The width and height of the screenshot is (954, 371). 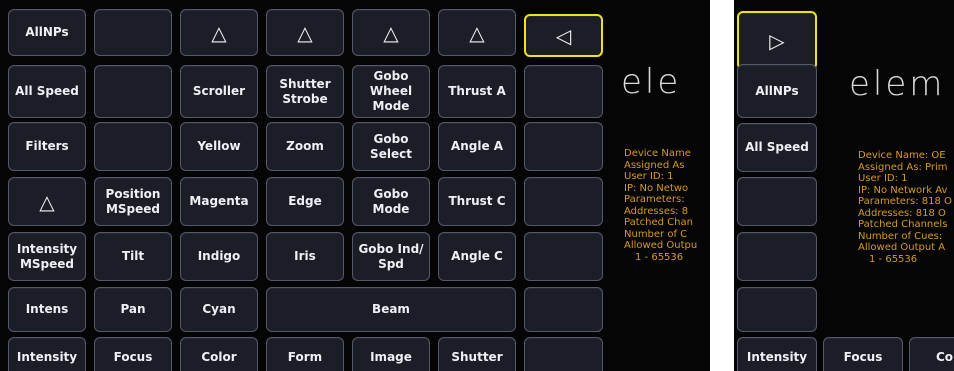 What do you see at coordinates (305, 354) in the screenshot?
I see `tab-form: Form` at bounding box center [305, 354].